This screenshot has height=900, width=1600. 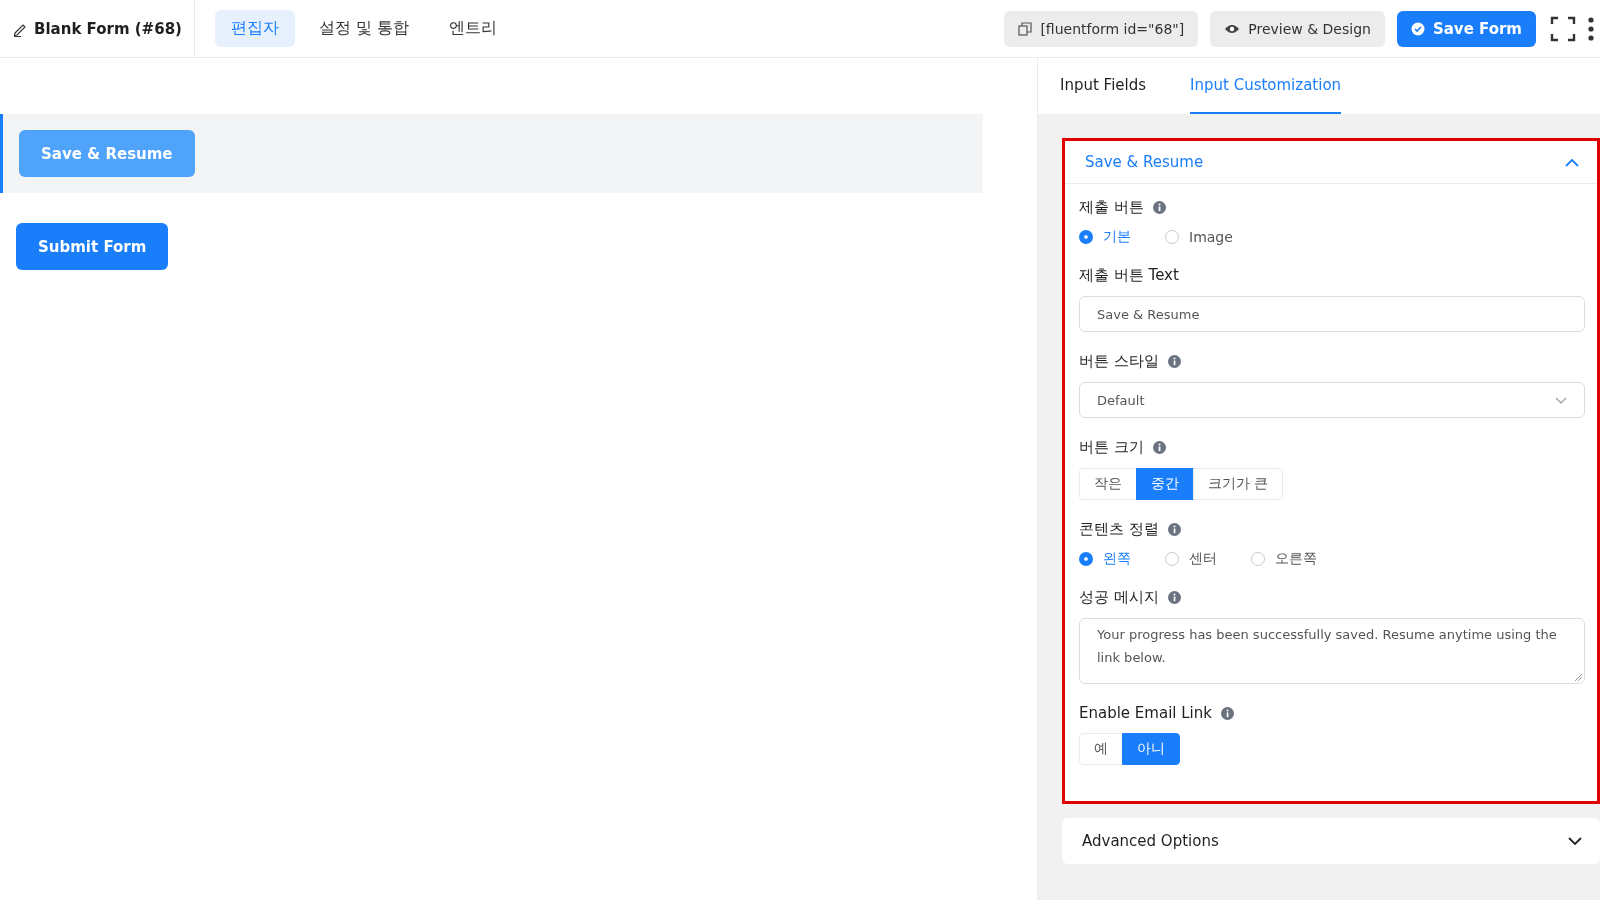 What do you see at coordinates (1111, 447) in the screenshot?
I see `setting-label: 버튼 크기` at bounding box center [1111, 447].